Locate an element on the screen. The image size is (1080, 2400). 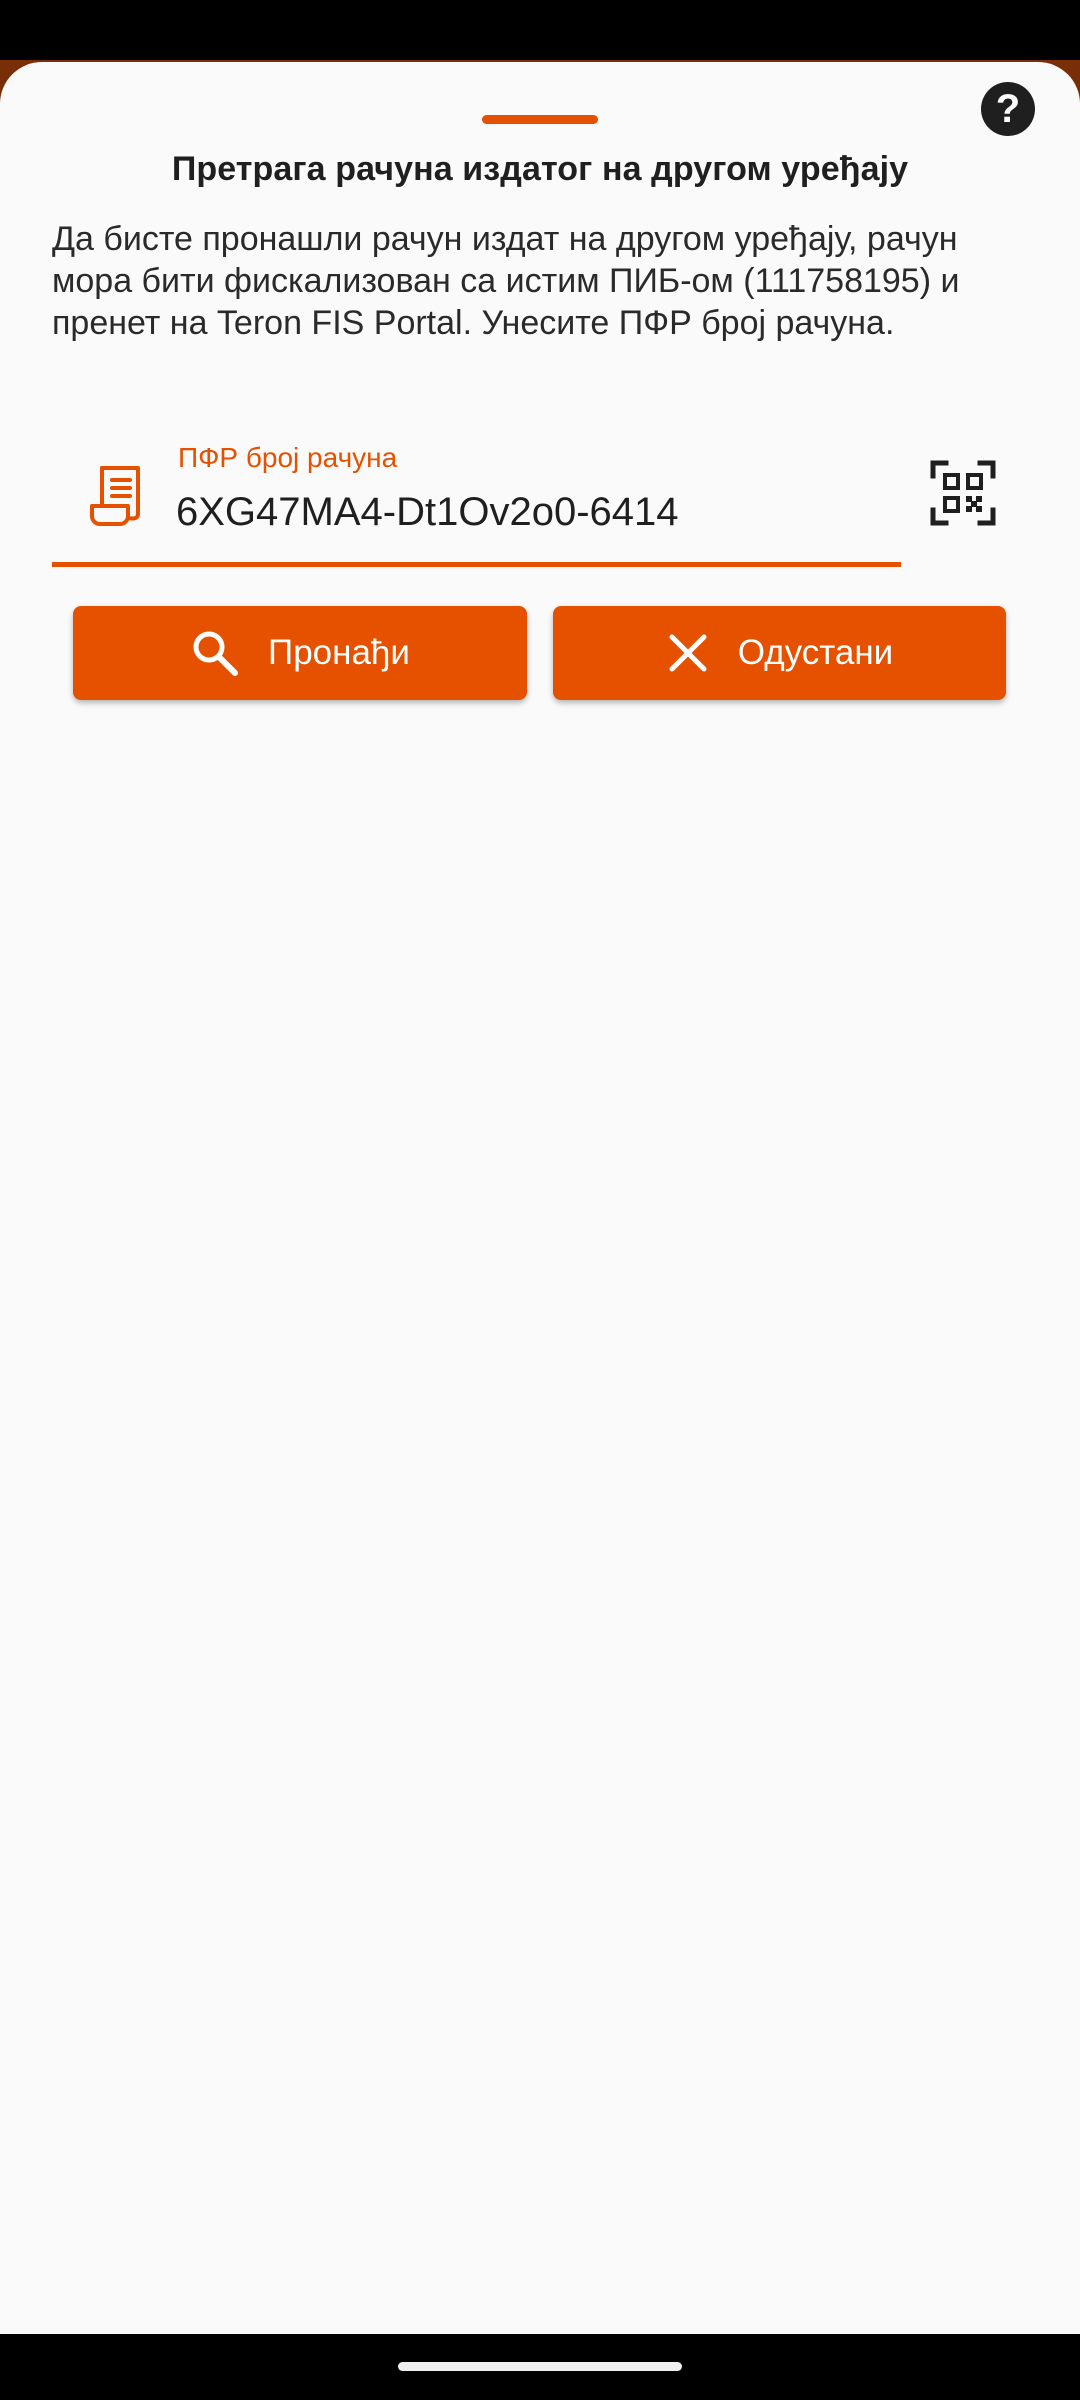
qr-code-scan-icon is located at coordinates (963, 493).